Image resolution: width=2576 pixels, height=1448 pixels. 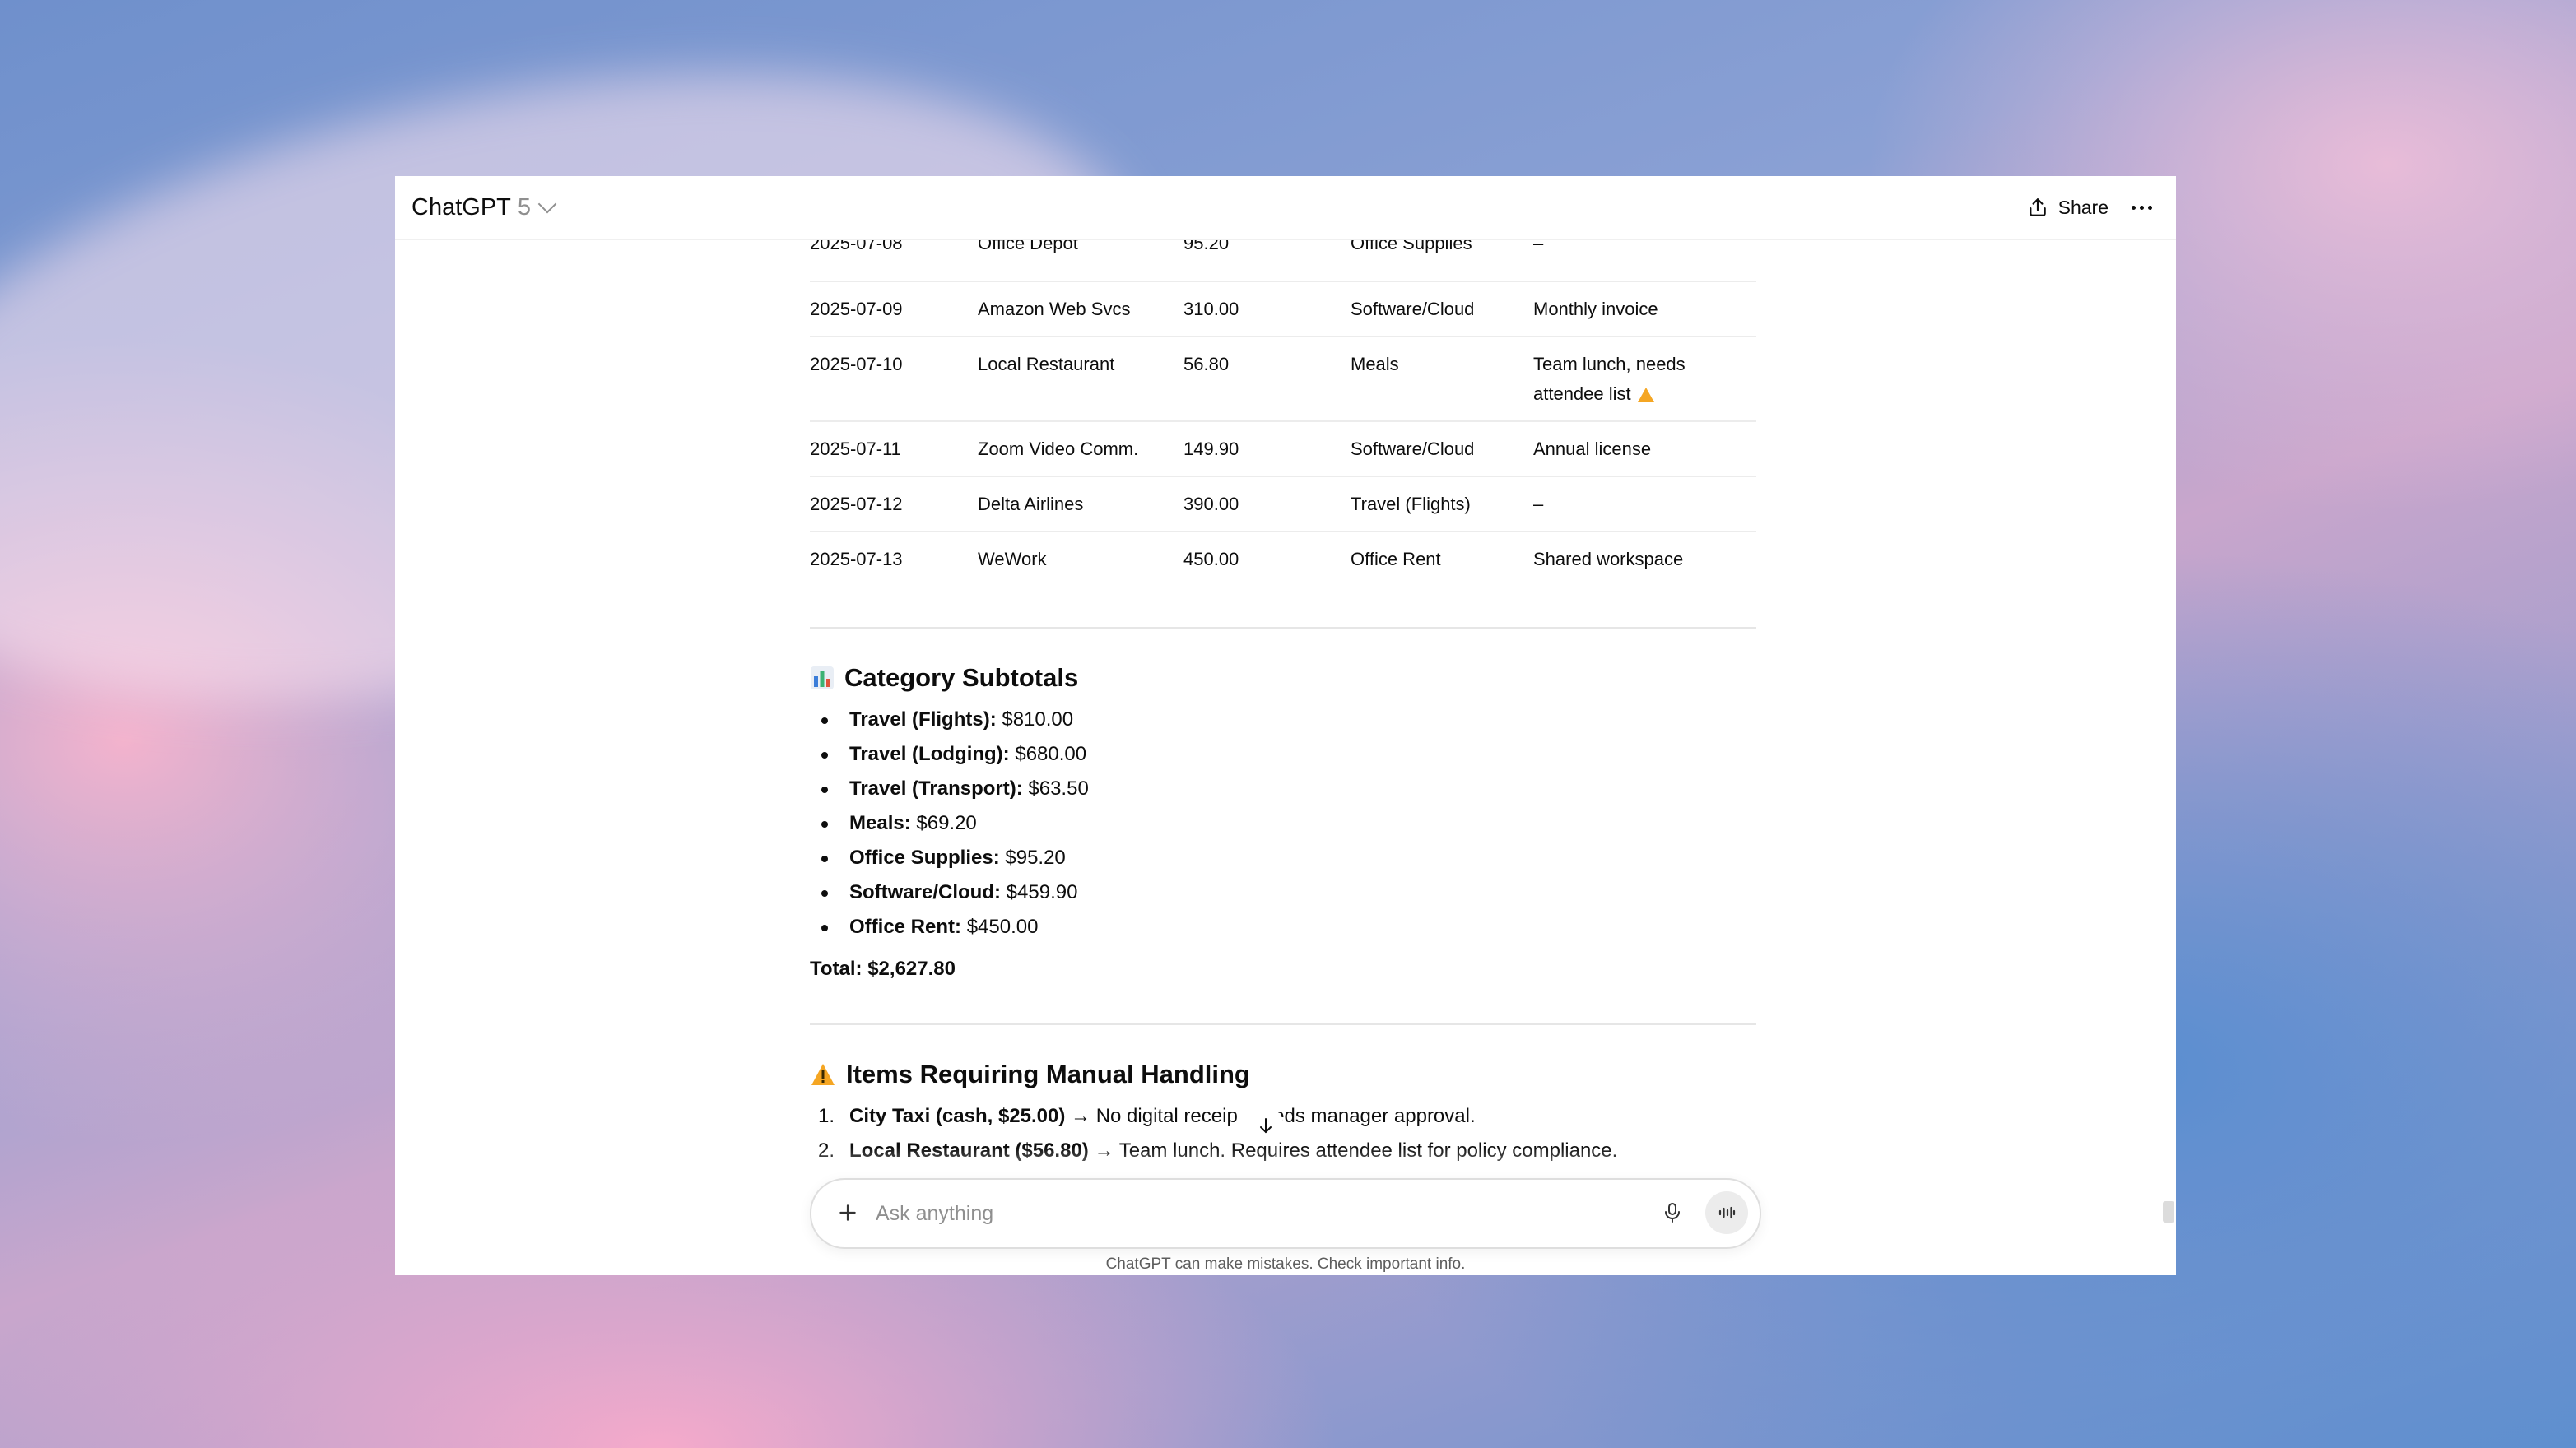 What do you see at coordinates (1051, 754) in the screenshot?
I see `subtotal-value: $680.00` at bounding box center [1051, 754].